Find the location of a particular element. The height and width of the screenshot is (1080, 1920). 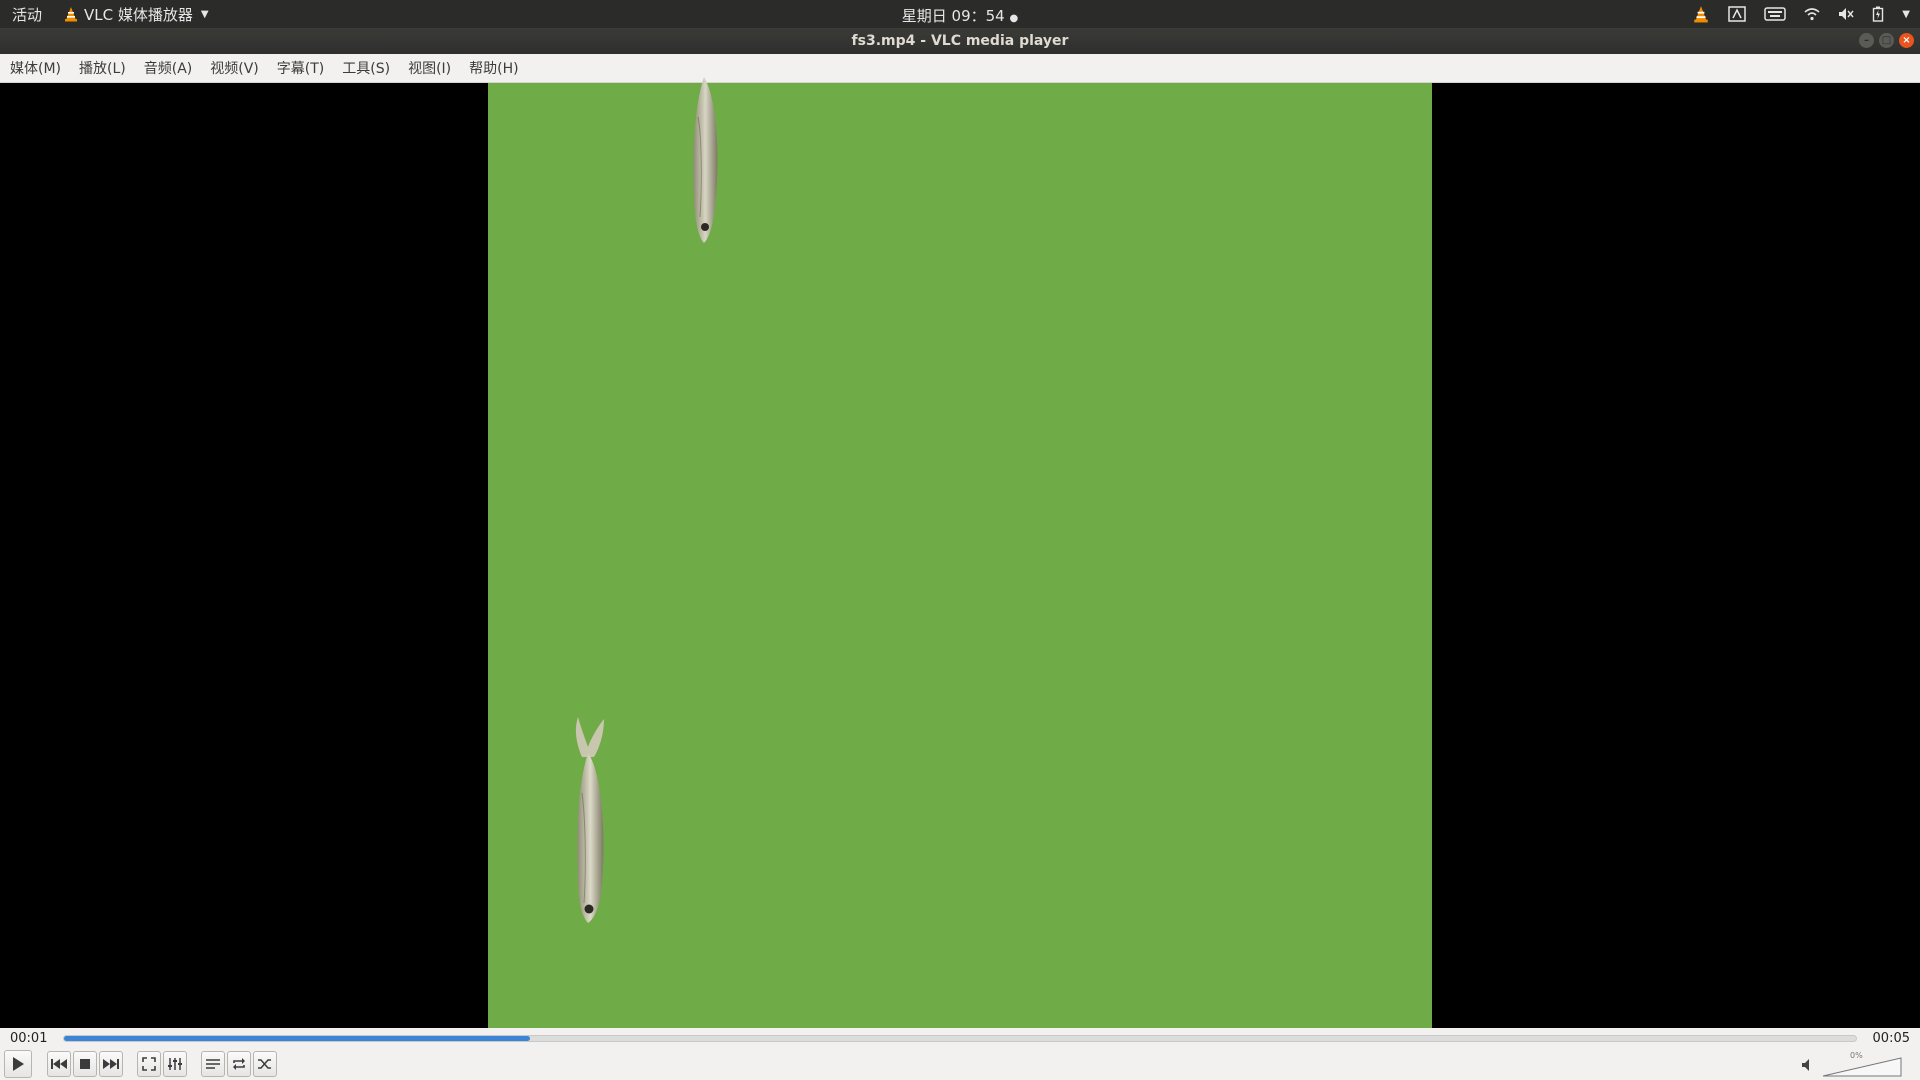

fullscreen-icon is located at coordinates (149, 1064).